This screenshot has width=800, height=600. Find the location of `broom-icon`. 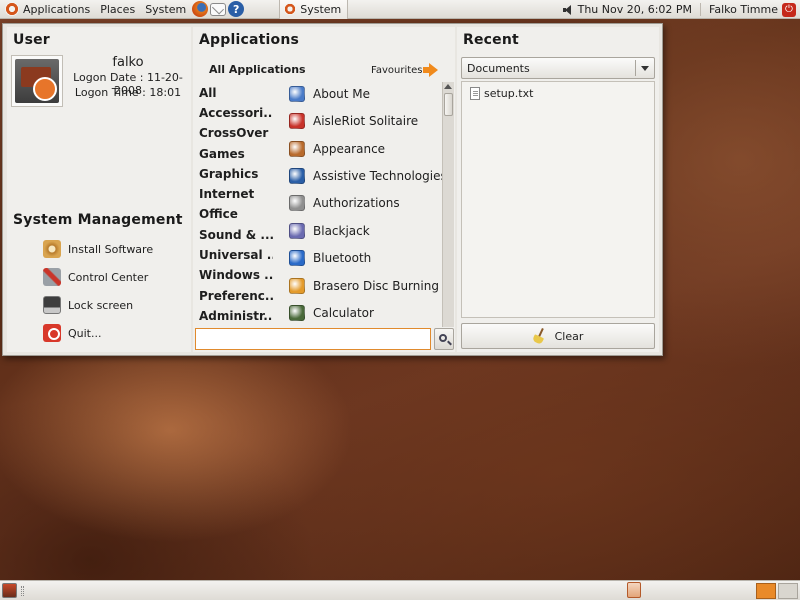

broom-icon is located at coordinates (540, 336).